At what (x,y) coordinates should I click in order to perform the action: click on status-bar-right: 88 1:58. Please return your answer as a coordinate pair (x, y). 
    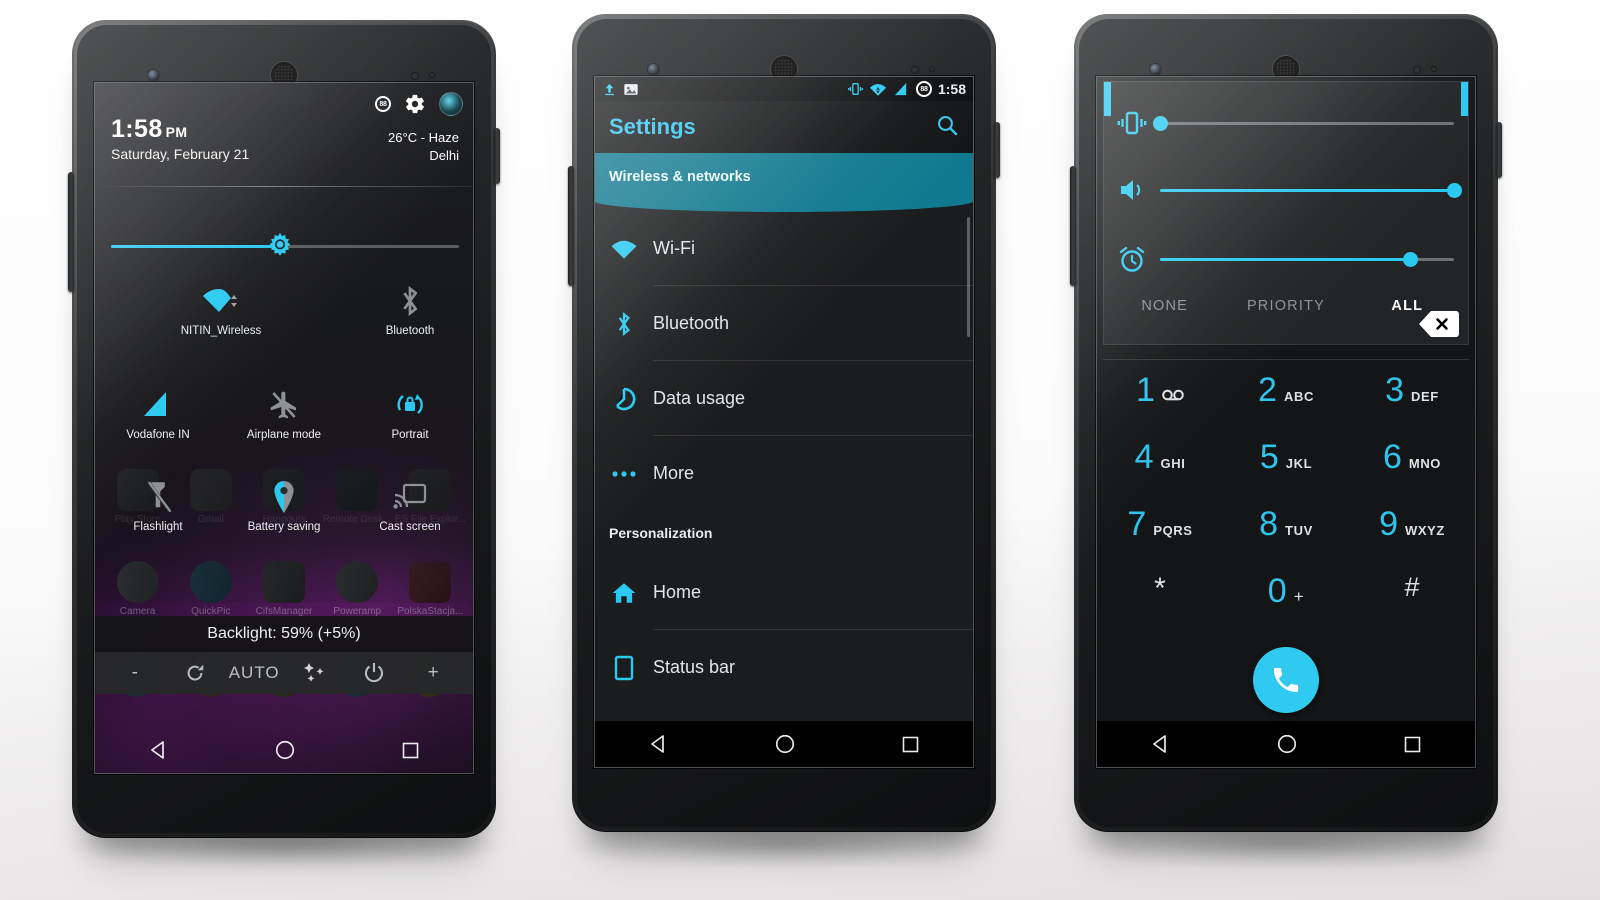
    Looking at the image, I should click on (907, 89).